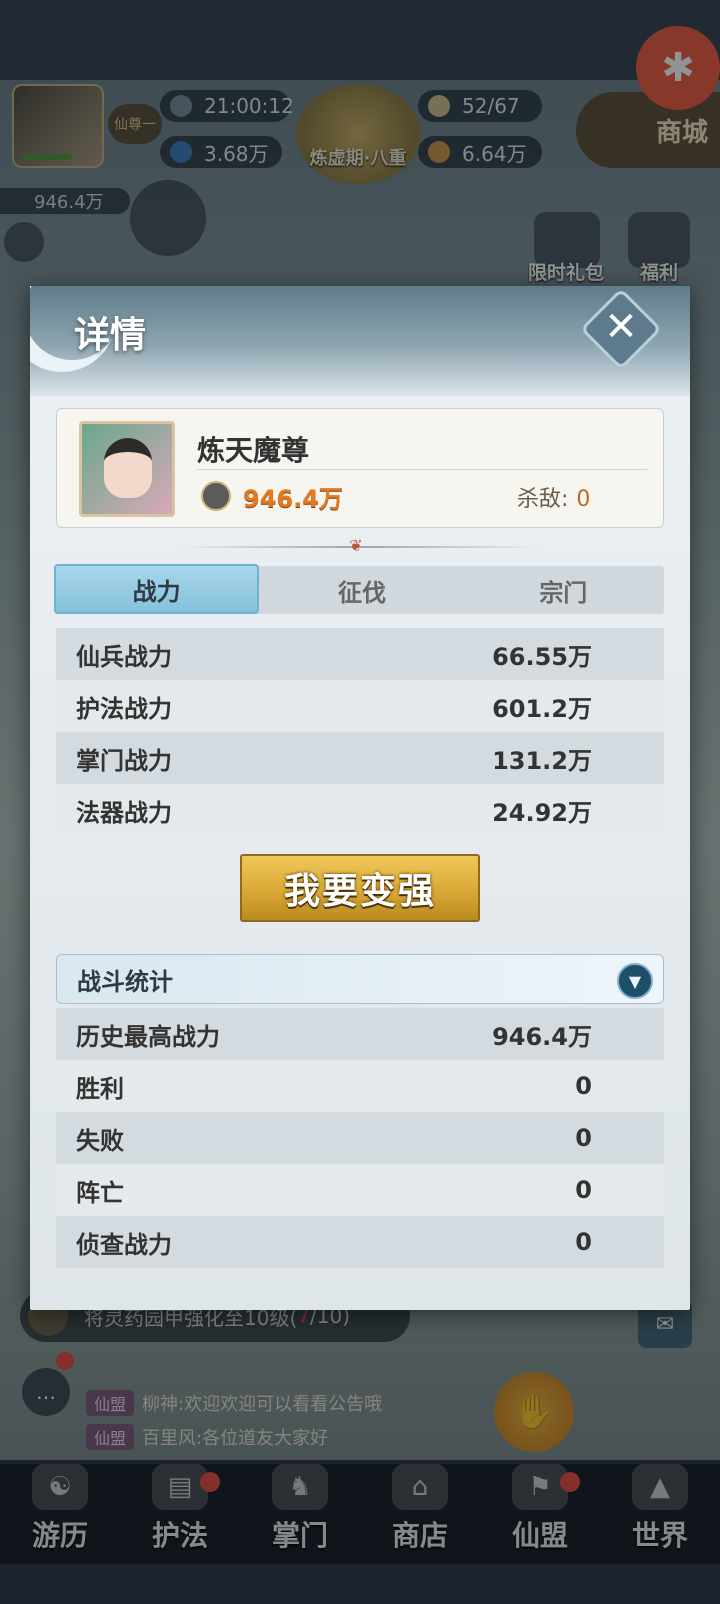  What do you see at coordinates (563, 590) in the screenshot?
I see `tab-sect: 宗门` at bounding box center [563, 590].